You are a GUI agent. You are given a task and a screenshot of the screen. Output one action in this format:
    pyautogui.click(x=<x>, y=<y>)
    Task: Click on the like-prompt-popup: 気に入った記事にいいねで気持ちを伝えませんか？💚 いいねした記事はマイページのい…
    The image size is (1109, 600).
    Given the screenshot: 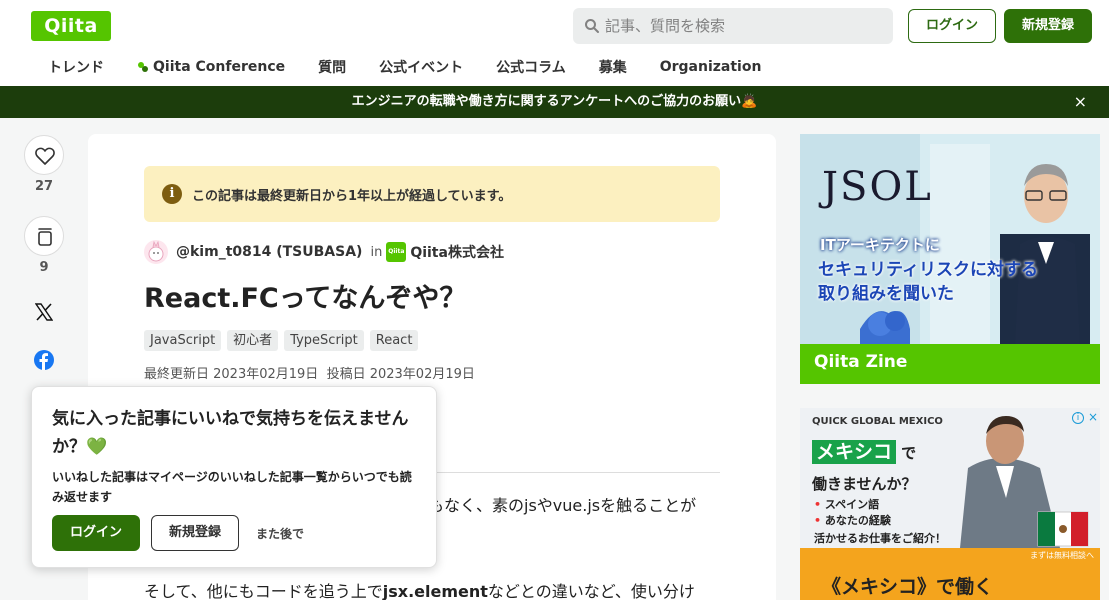 What is the action you would take?
    pyautogui.click(x=234, y=477)
    